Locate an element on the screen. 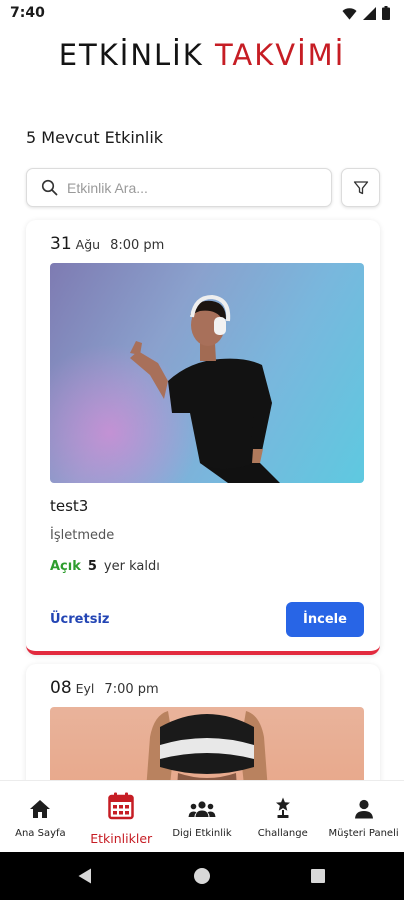 The height and width of the screenshot is (900, 404). nav-label: Digi Etkinlik is located at coordinates (202, 833).